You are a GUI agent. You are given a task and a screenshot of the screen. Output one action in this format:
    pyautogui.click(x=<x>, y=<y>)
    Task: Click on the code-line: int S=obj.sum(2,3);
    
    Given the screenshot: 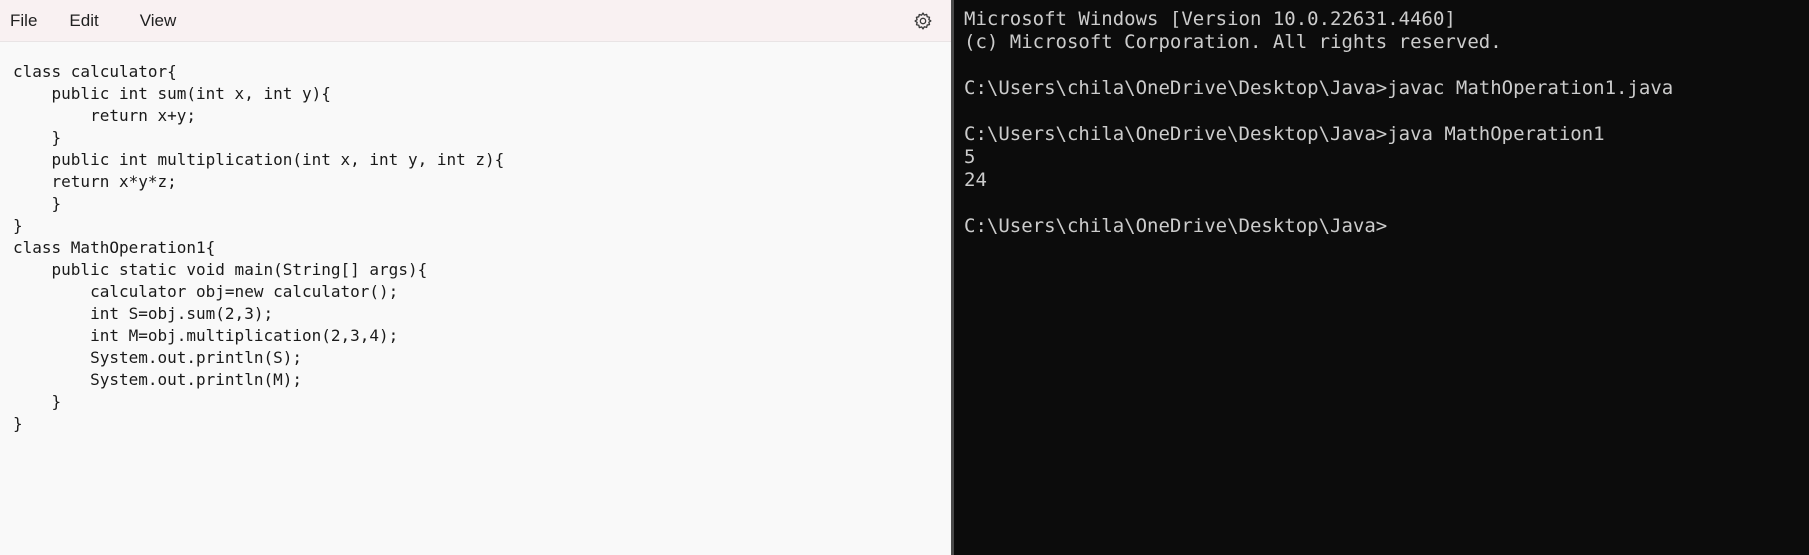 What is the action you would take?
    pyautogui.click(x=143, y=313)
    